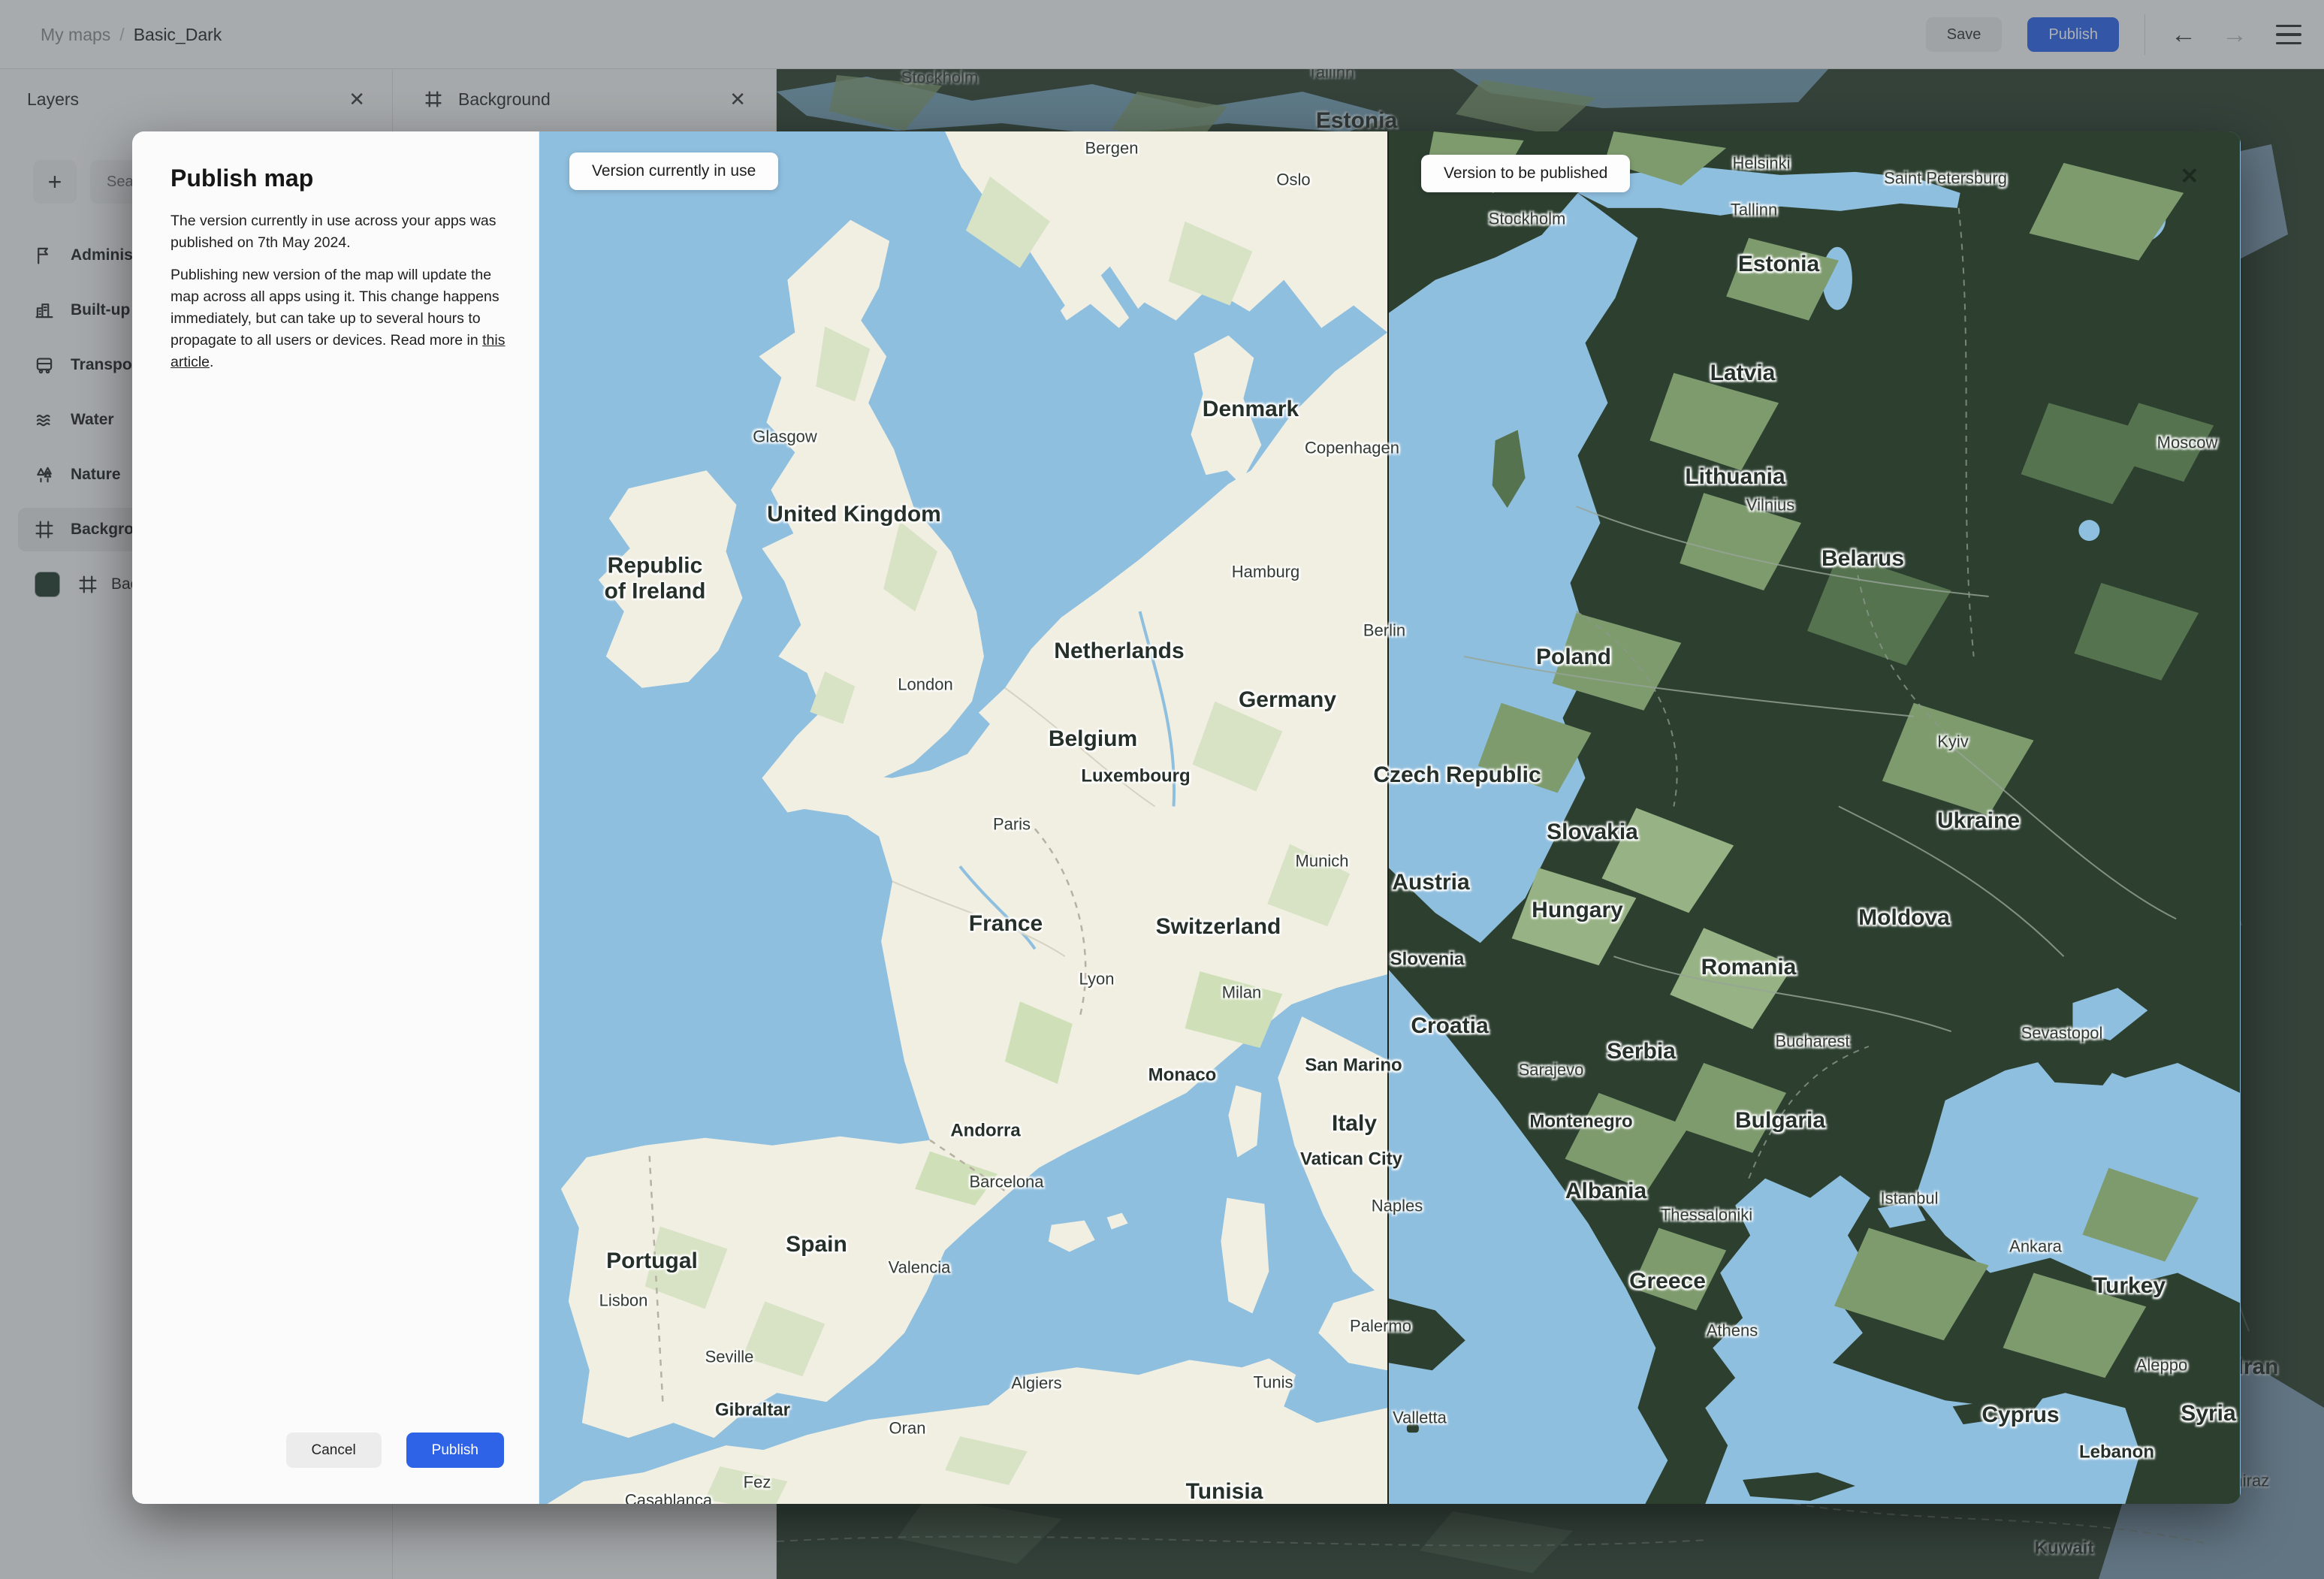 The width and height of the screenshot is (2324, 1579). Describe the element at coordinates (1526, 173) in the screenshot. I see `new-version-badge: Version to be published` at that location.